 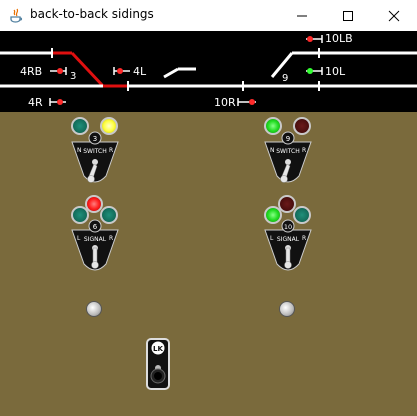 I want to click on switch-3-lever: 3 SWITCH N R, so click(x=95, y=161).